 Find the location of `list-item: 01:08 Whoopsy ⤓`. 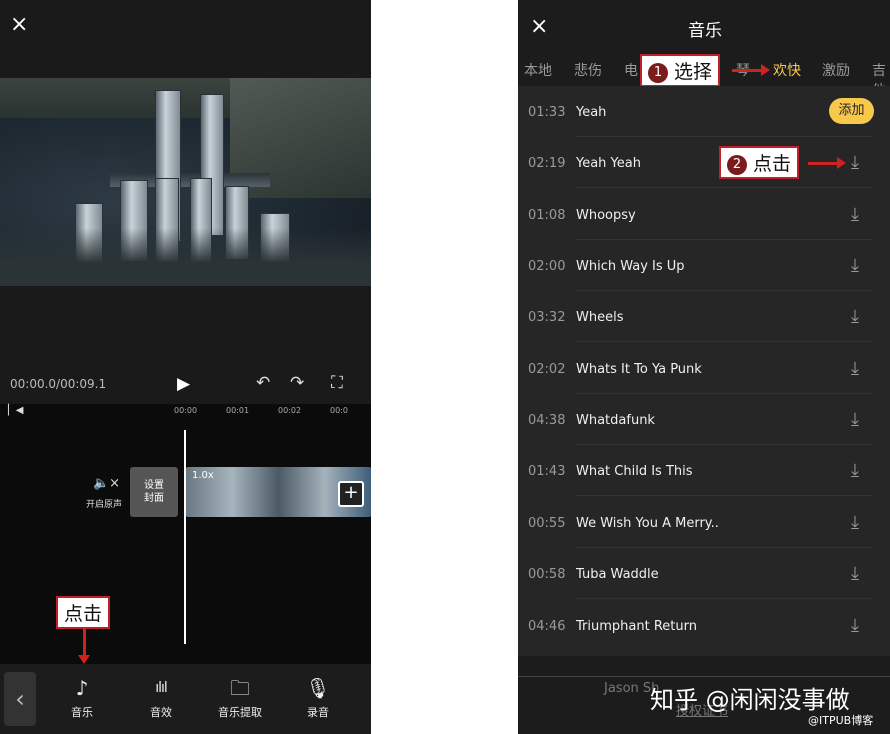

list-item: 01:08 Whoopsy ⤓ is located at coordinates (704, 214).